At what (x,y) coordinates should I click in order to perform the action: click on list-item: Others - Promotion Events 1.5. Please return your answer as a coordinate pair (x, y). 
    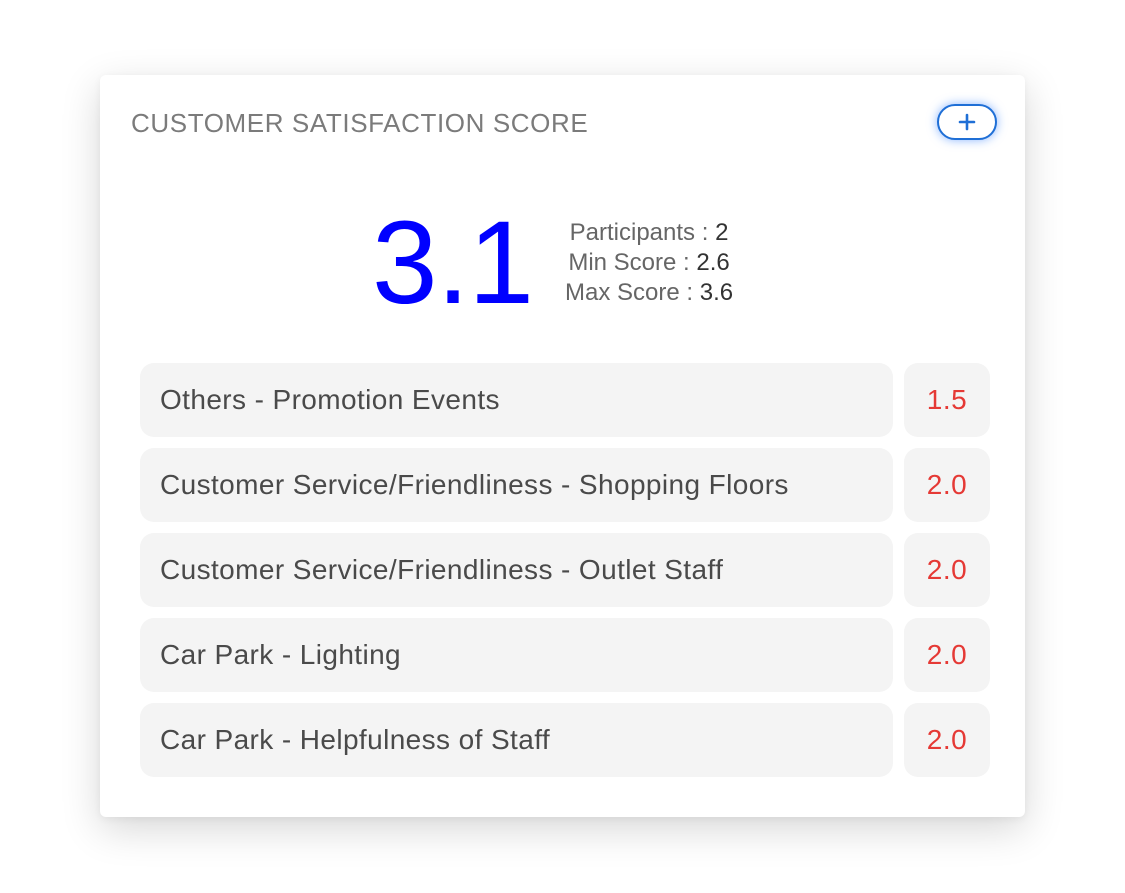
    Looking at the image, I should click on (565, 400).